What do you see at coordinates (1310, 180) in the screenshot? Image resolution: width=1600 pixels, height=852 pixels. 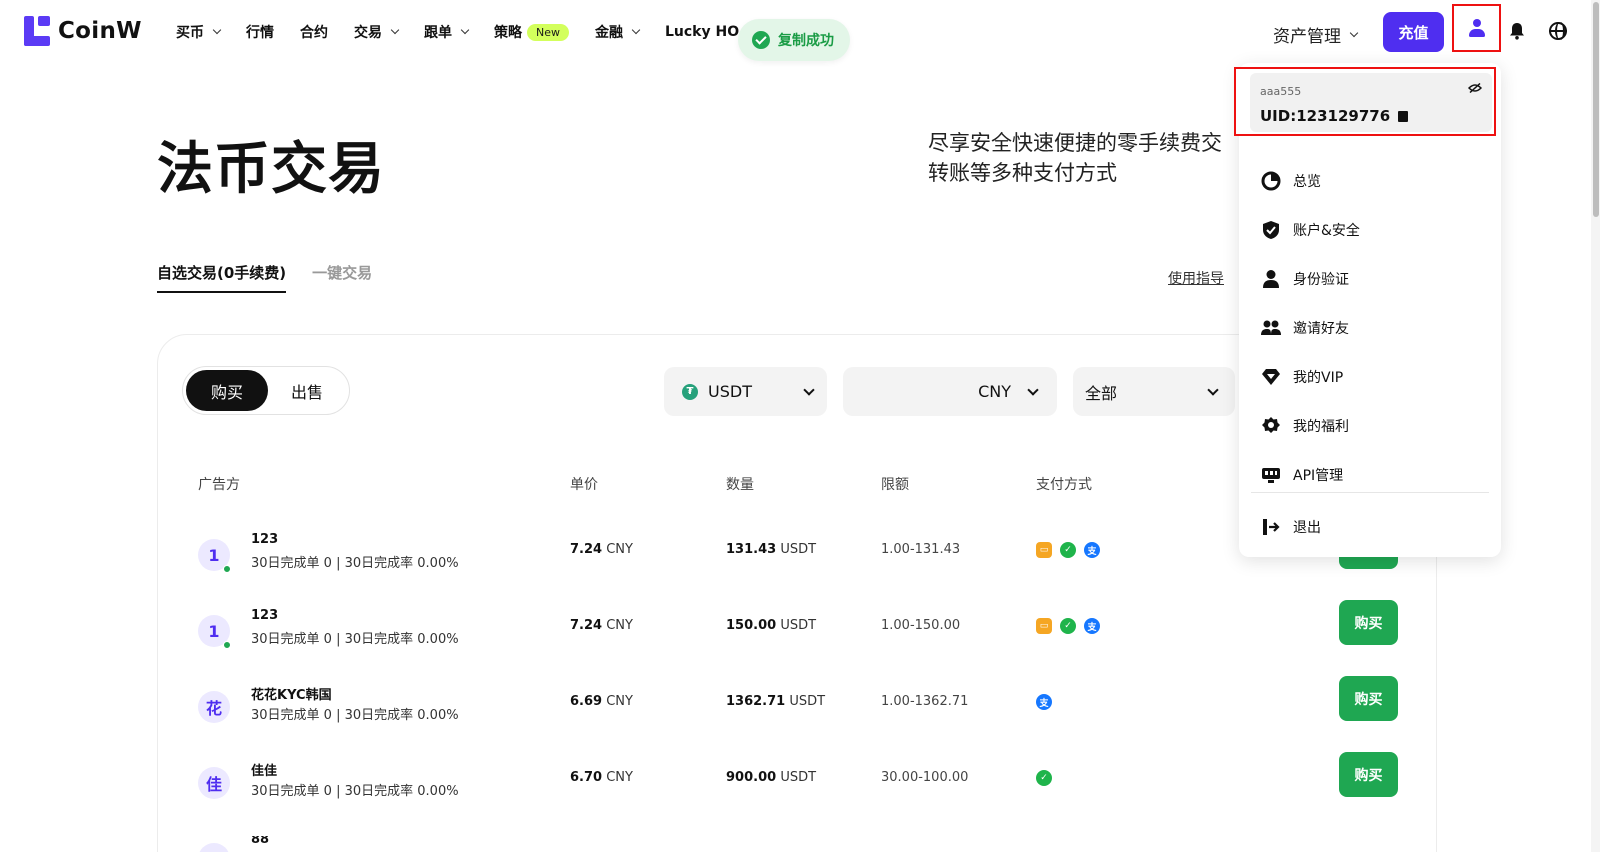 I see `menu-item-overview: 总览` at bounding box center [1310, 180].